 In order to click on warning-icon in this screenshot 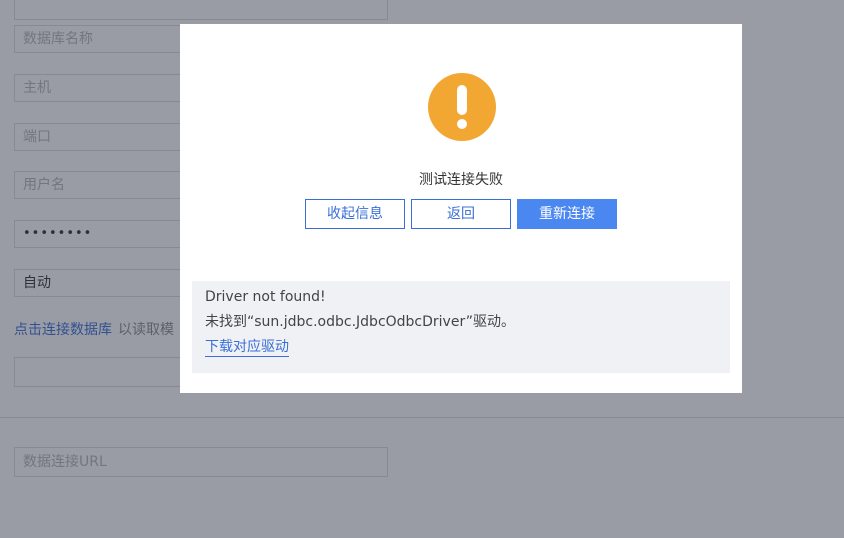, I will do `click(462, 107)`.